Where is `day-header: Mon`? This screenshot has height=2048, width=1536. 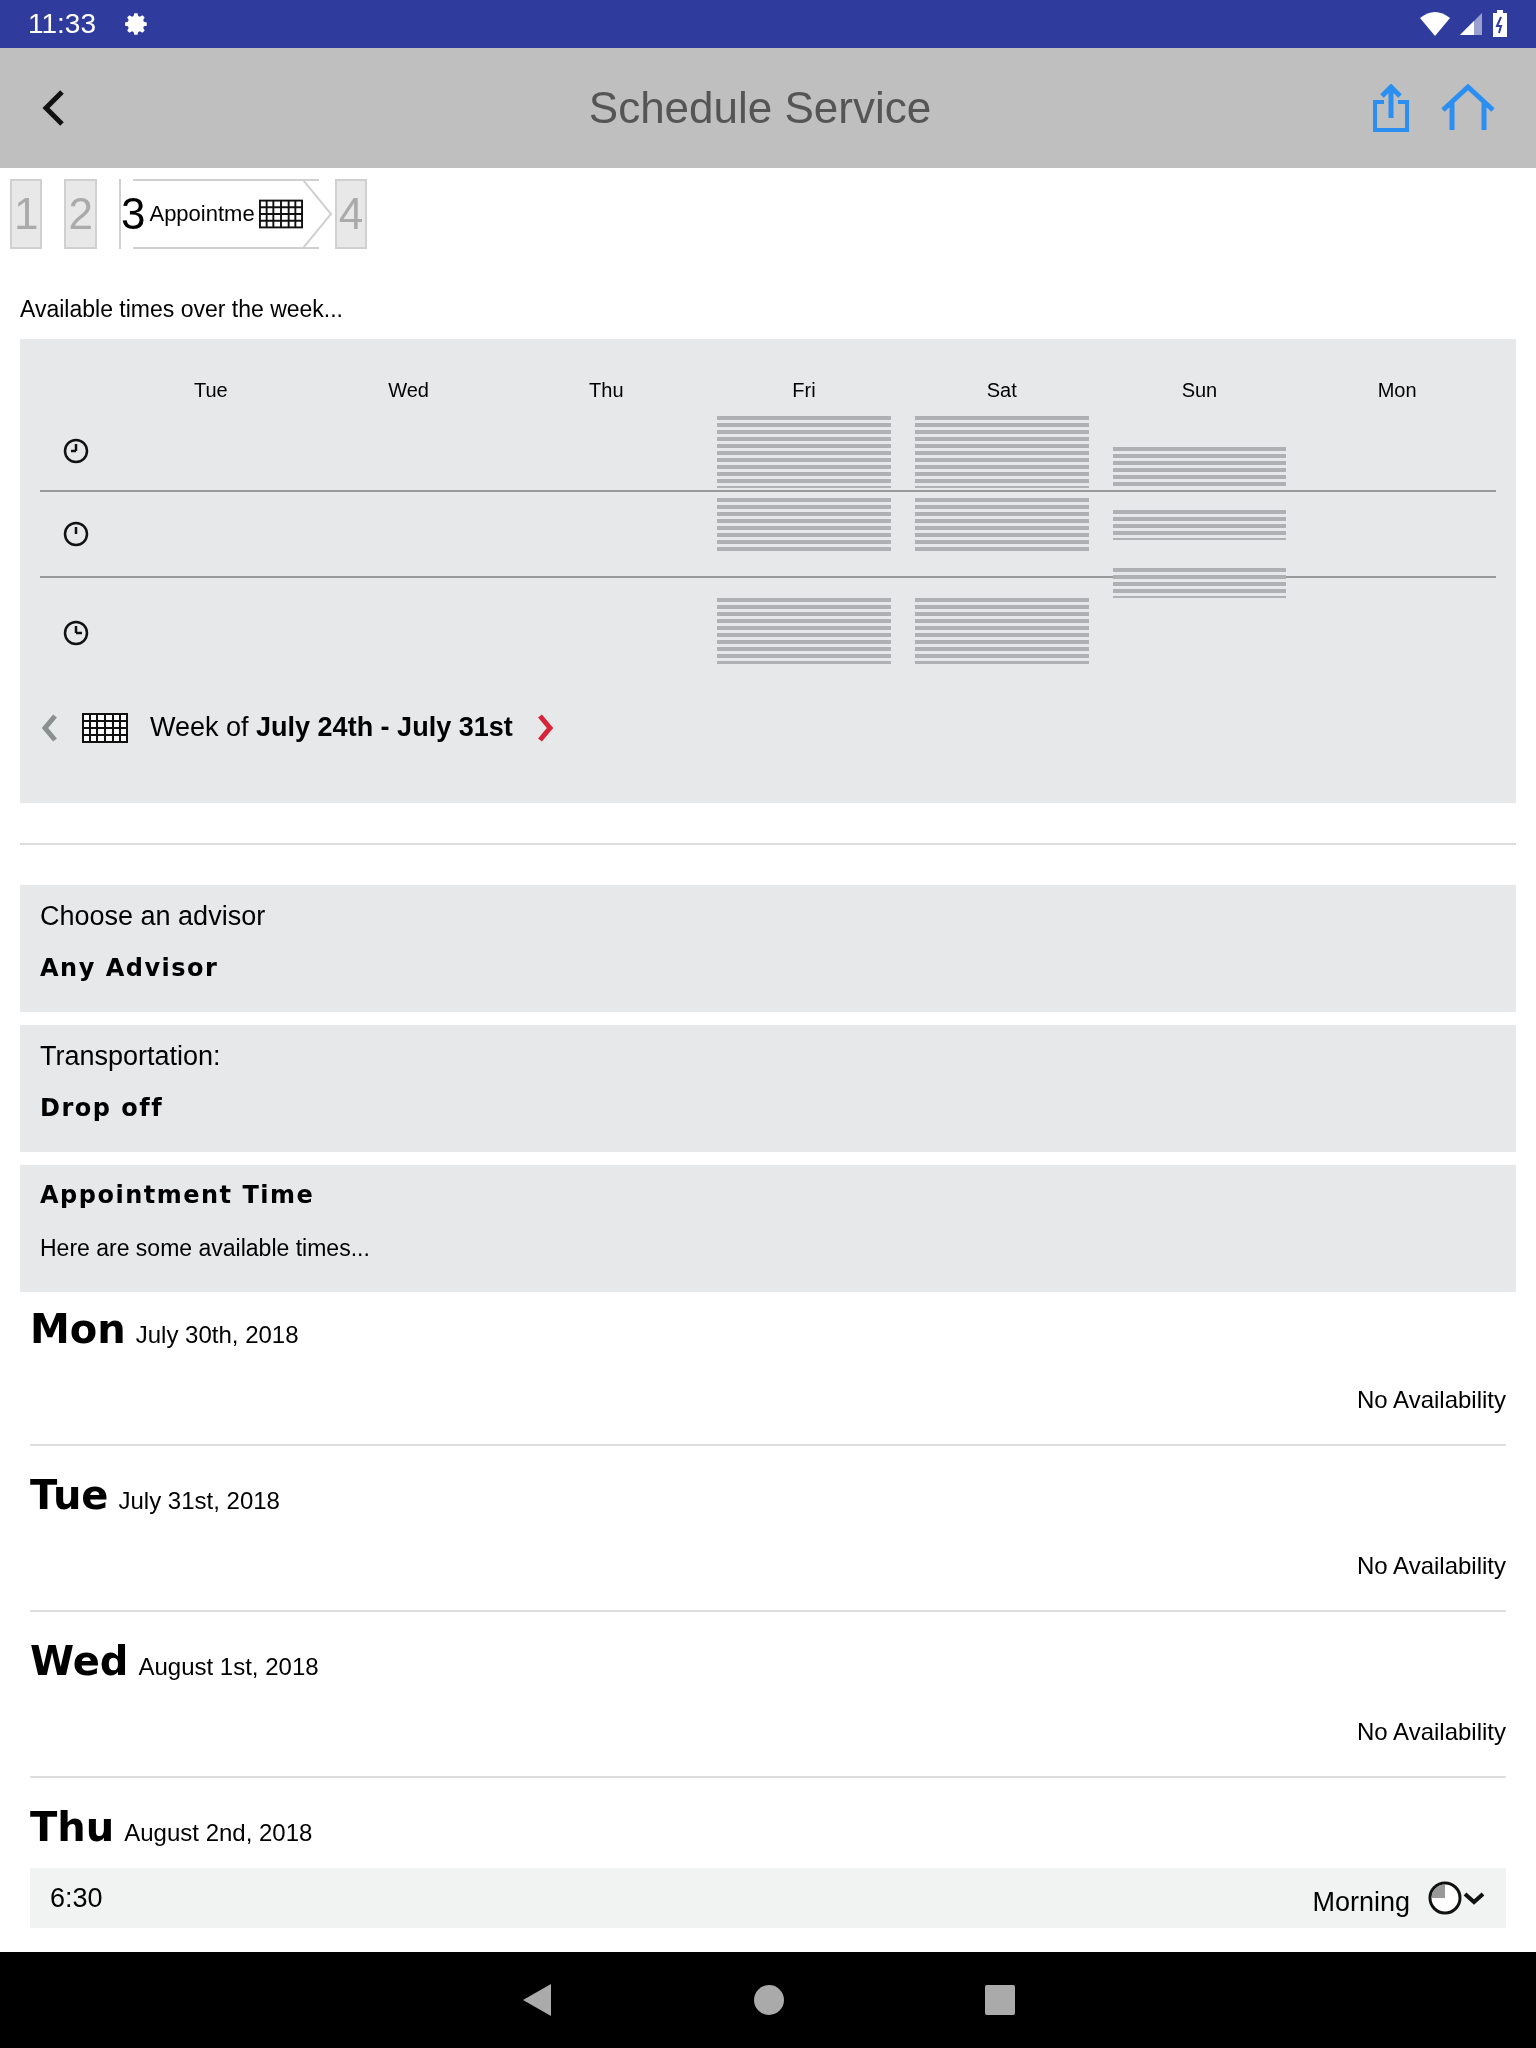
day-header: Mon is located at coordinates (1397, 390).